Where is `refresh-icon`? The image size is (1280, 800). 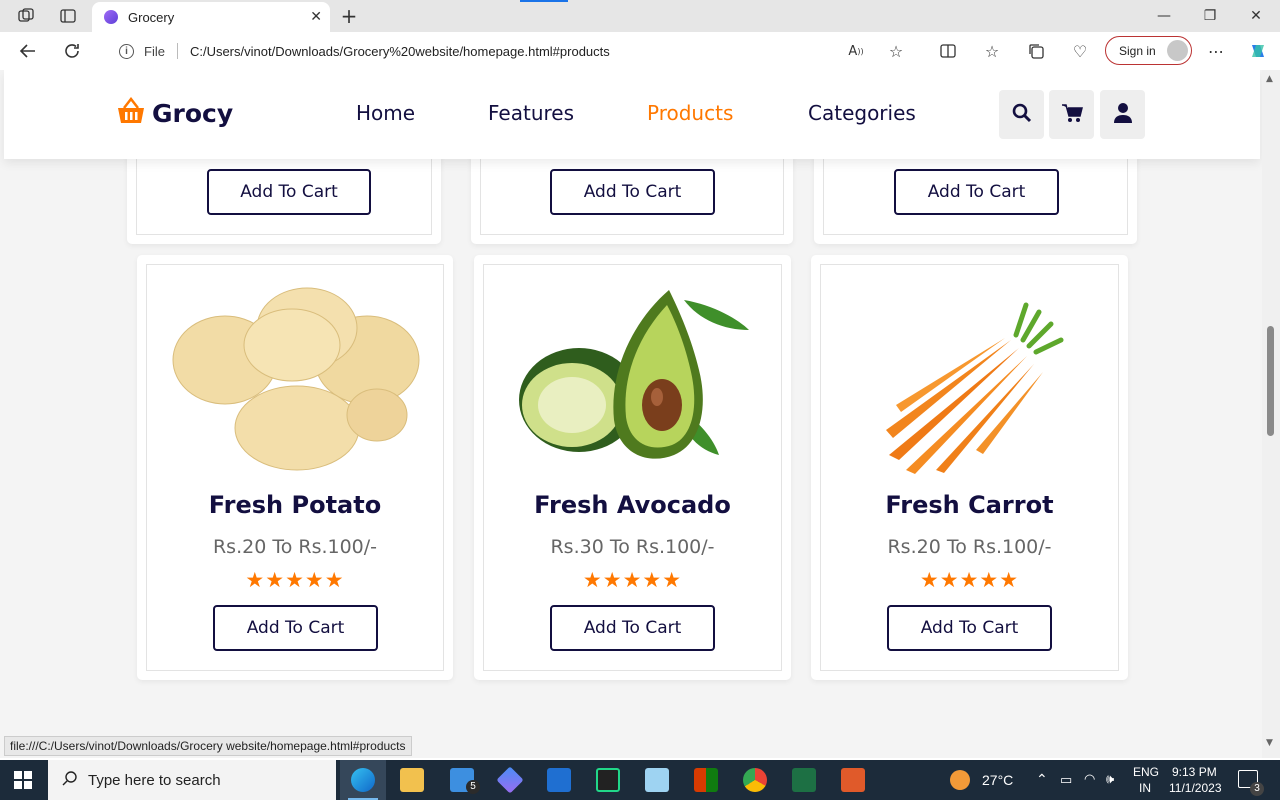 refresh-icon is located at coordinates (72, 51).